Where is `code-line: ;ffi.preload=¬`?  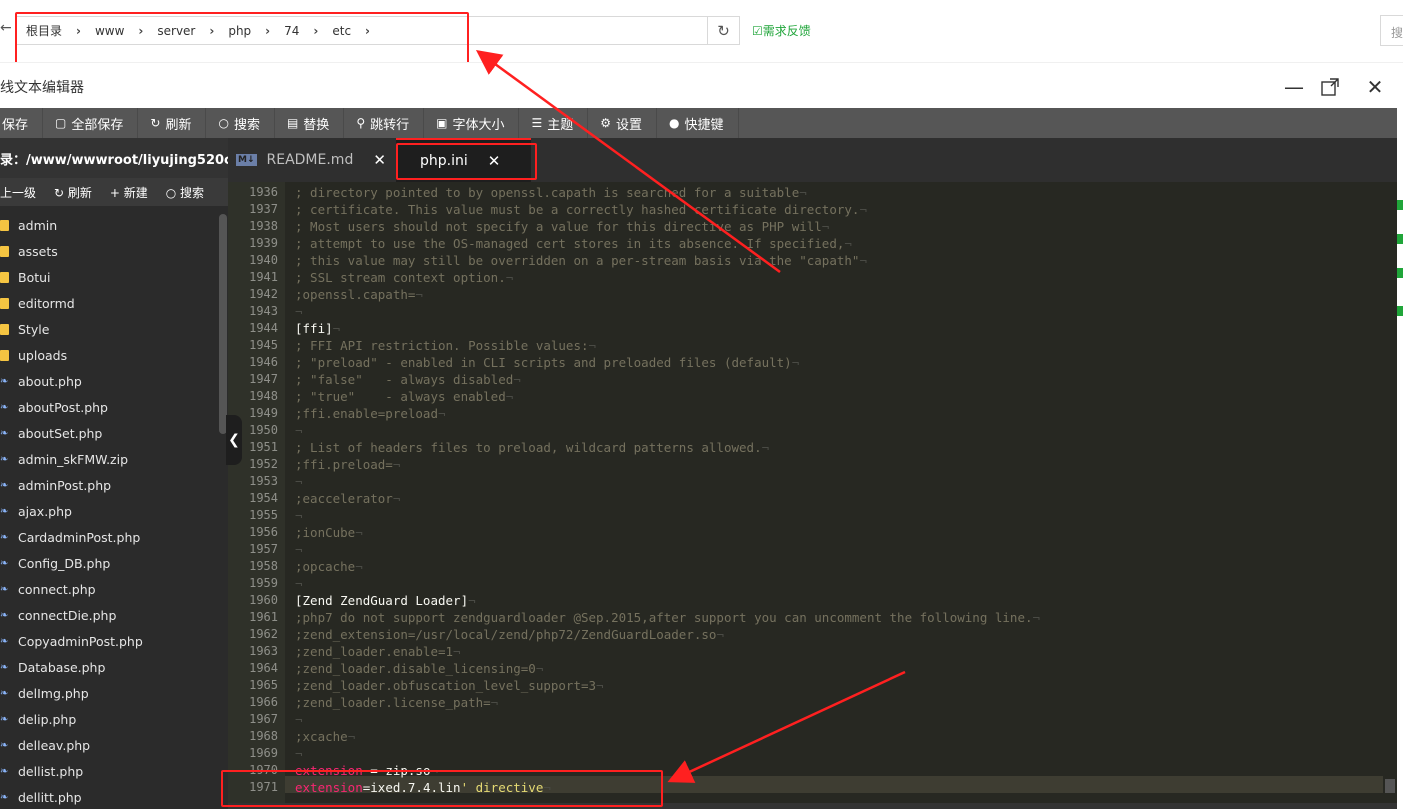
code-line: ;ffi.preload=¬ is located at coordinates (347, 464).